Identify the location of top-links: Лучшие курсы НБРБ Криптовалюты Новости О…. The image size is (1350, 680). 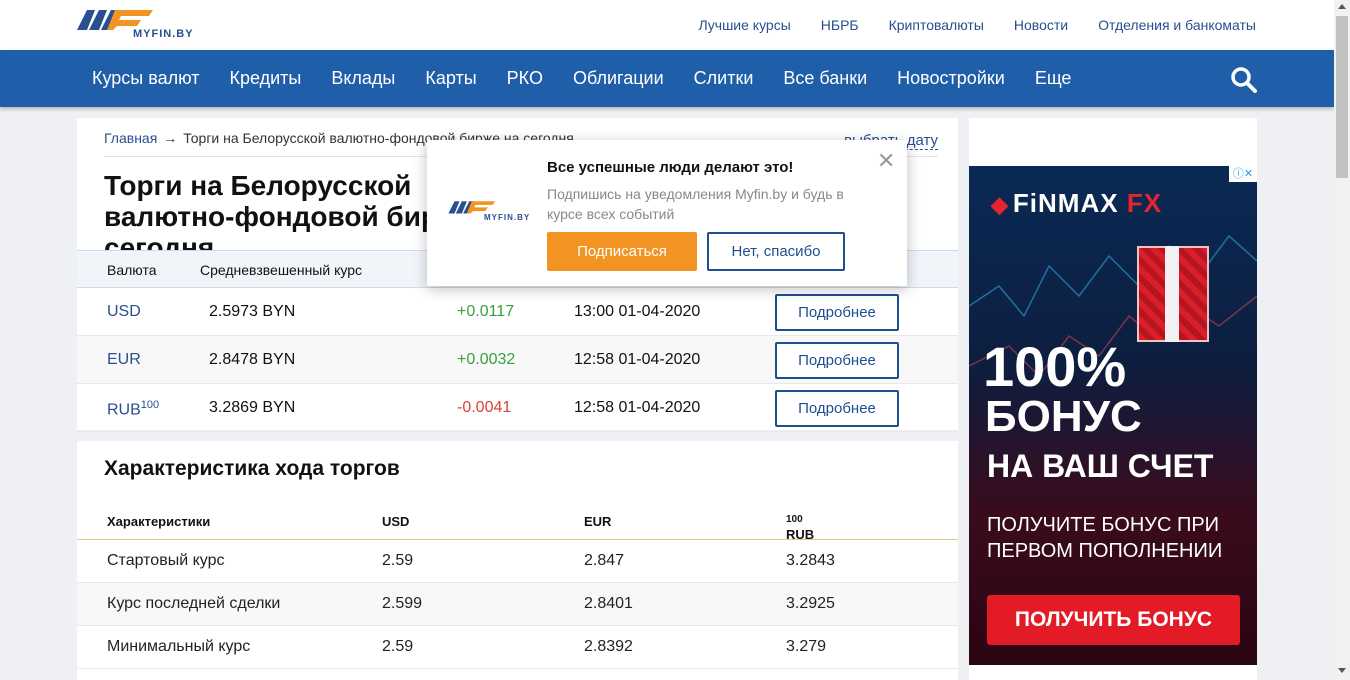
(977, 25).